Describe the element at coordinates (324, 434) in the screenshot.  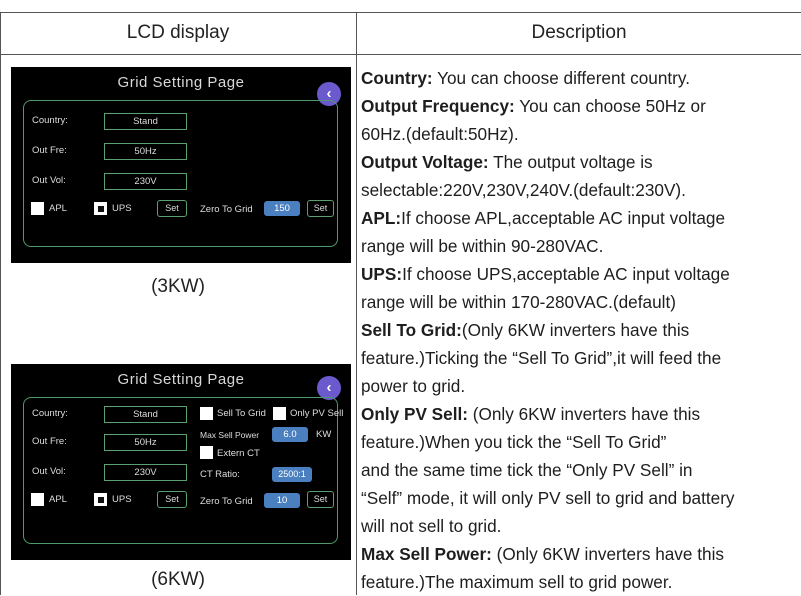
I see `max-sell-power-unit: KW` at that location.